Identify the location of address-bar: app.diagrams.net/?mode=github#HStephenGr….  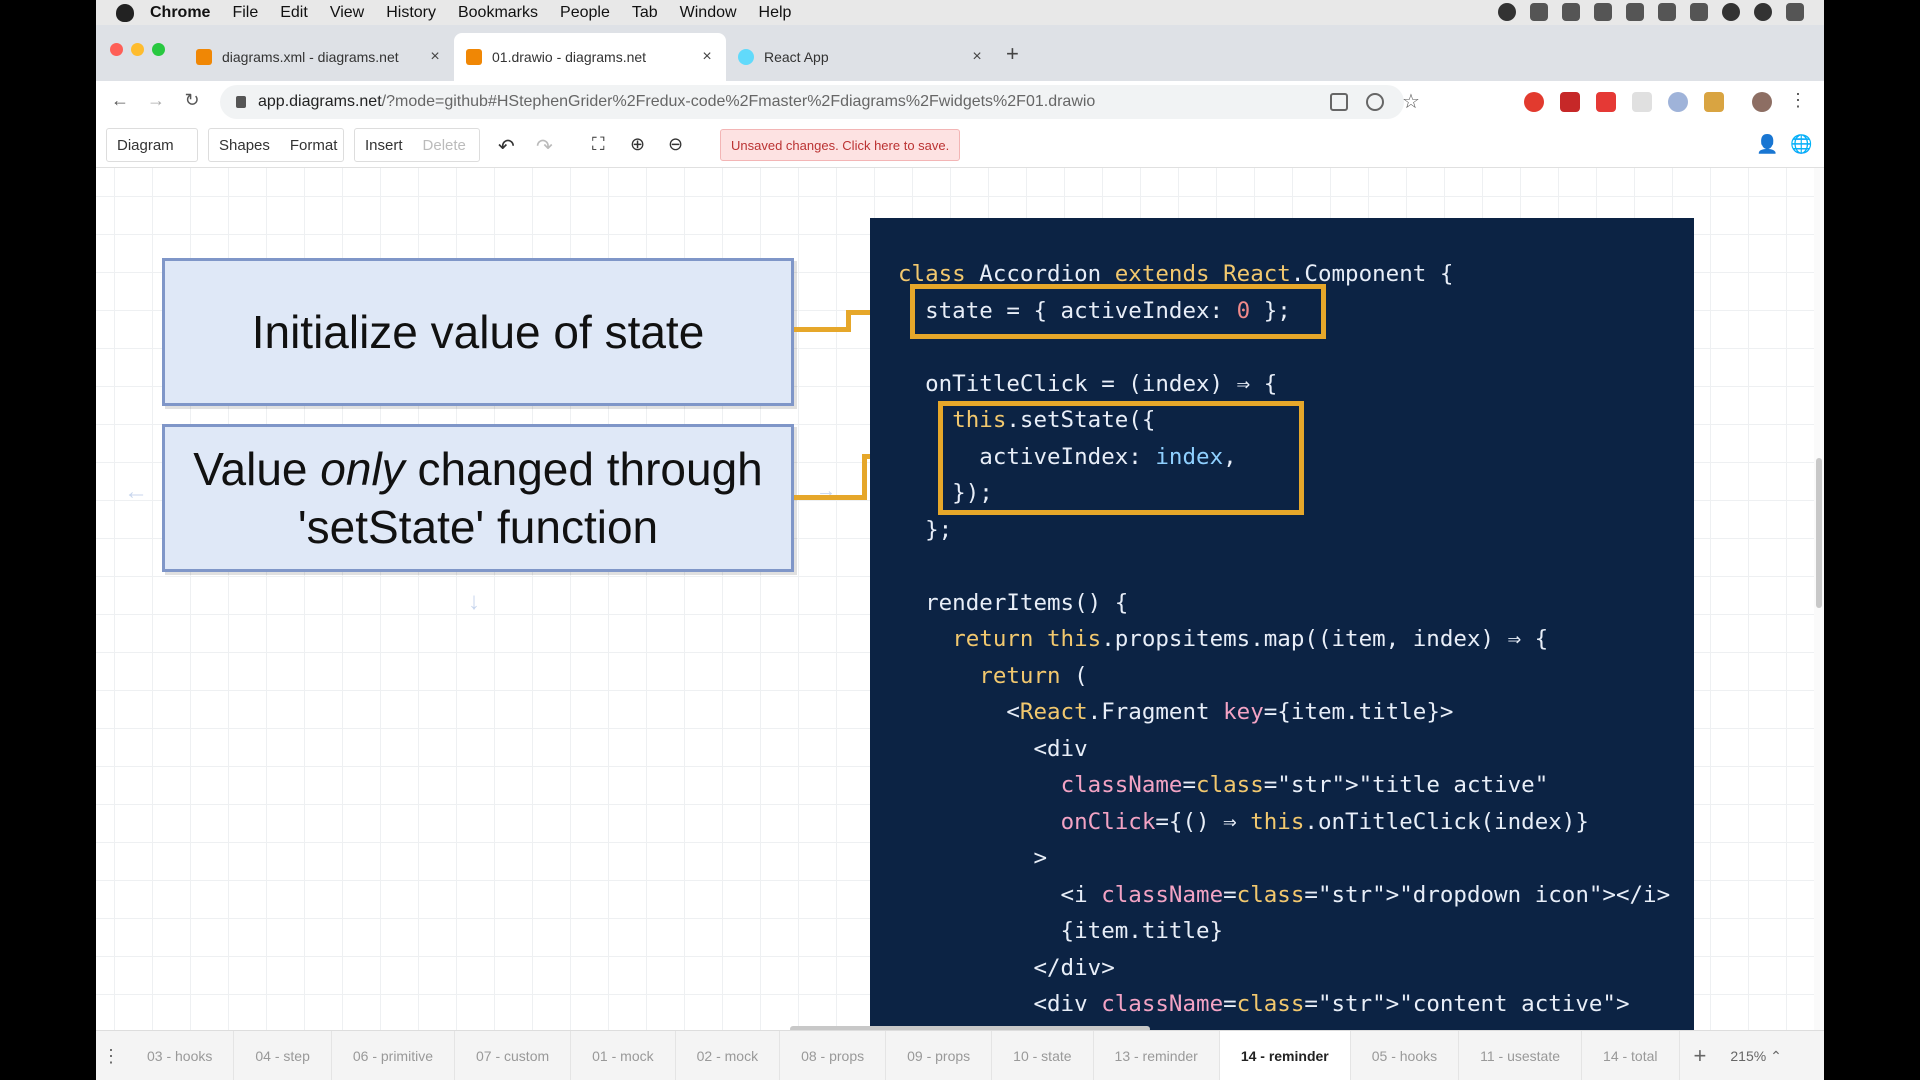
(820, 102).